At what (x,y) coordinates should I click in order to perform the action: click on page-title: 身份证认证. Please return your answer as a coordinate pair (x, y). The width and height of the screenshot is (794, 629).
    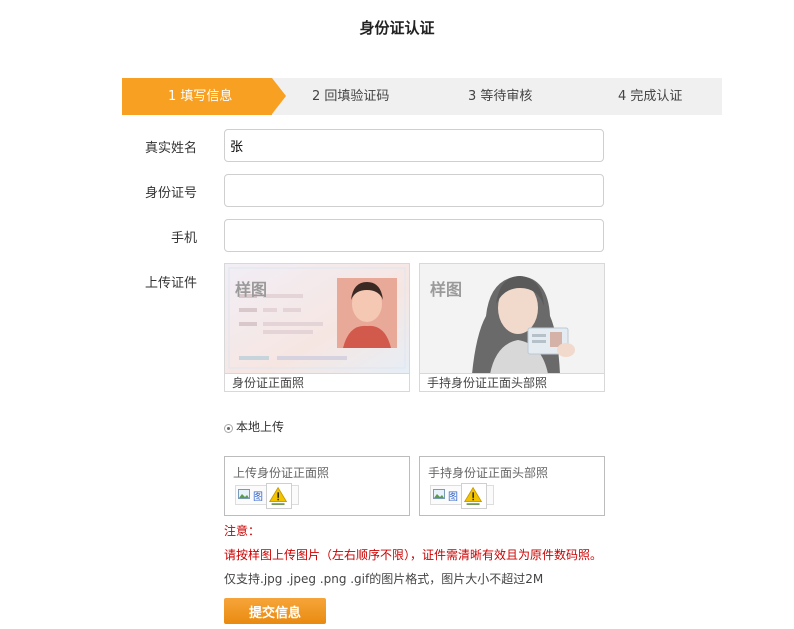
    Looking at the image, I should click on (397, 28).